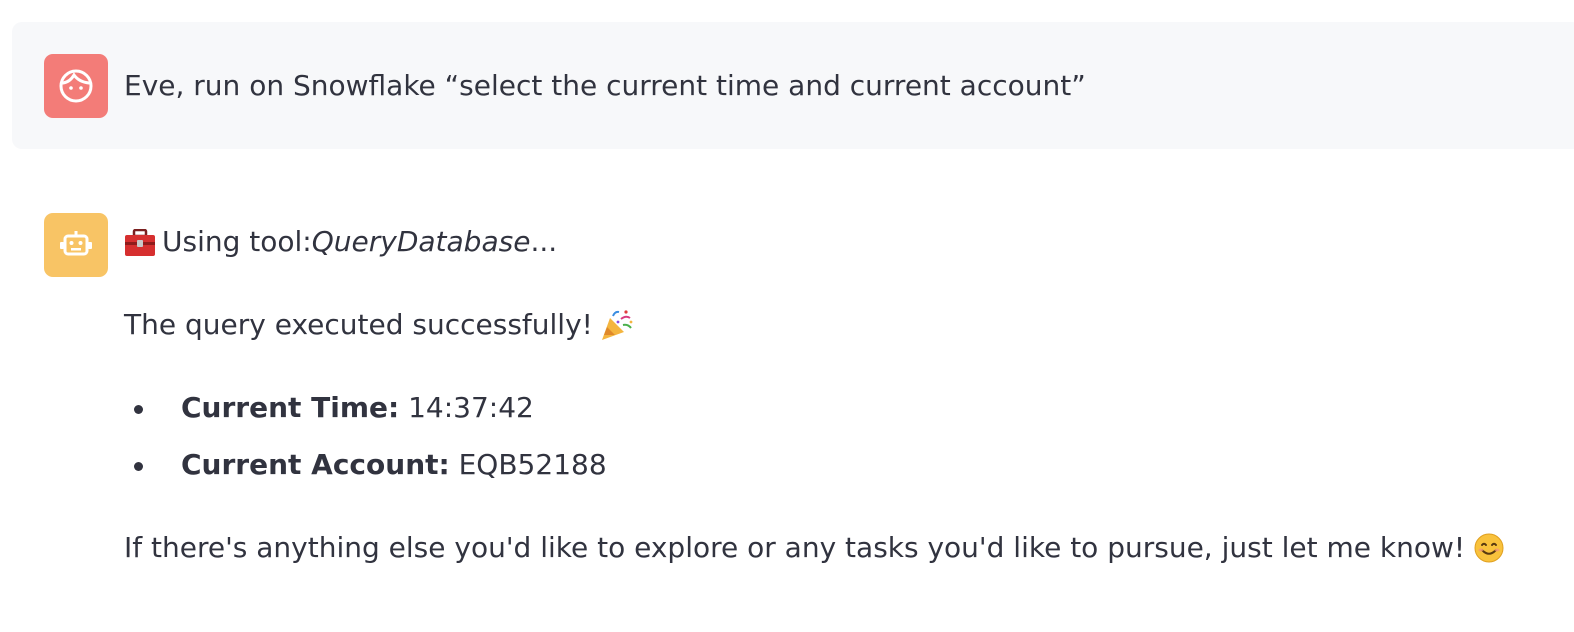 This screenshot has height=632, width=1574. What do you see at coordinates (290, 407) in the screenshot?
I see `result-key: Current Time:` at bounding box center [290, 407].